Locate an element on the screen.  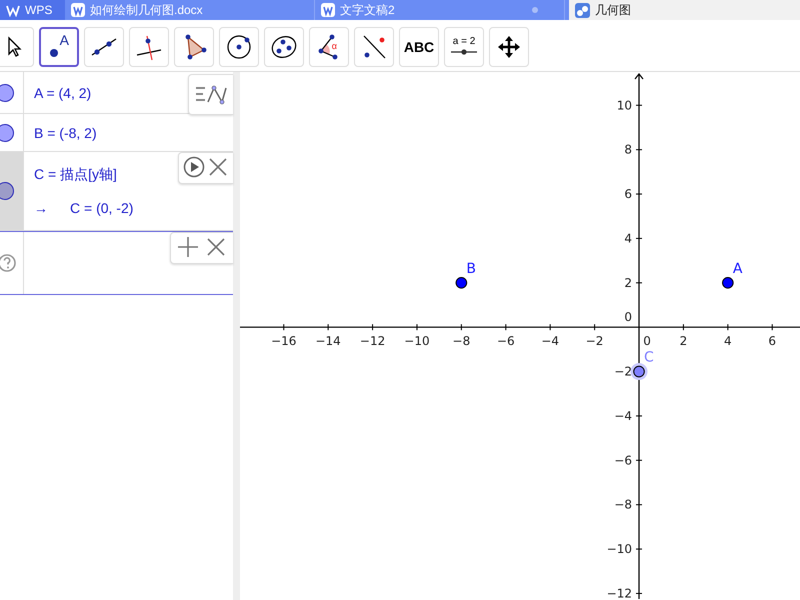
style-bar-toggle-button is located at coordinates (210, 94).